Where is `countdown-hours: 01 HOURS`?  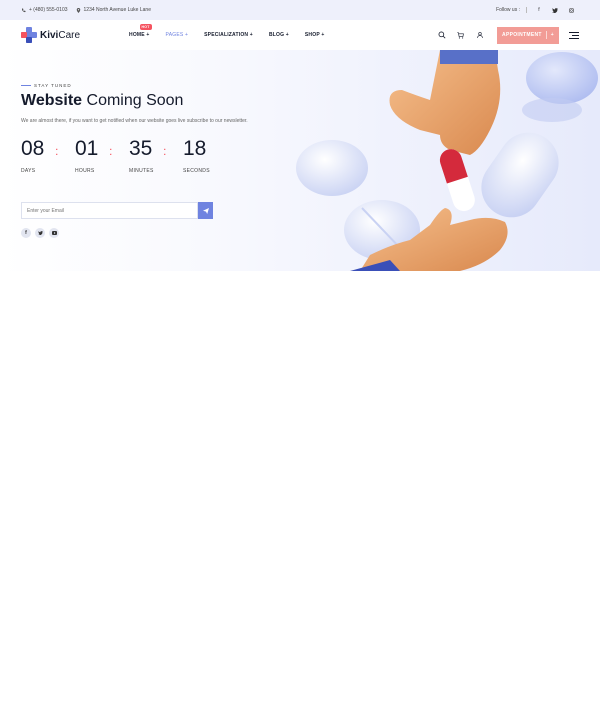
countdown-hours: 01 HOURS is located at coordinates (102, 155).